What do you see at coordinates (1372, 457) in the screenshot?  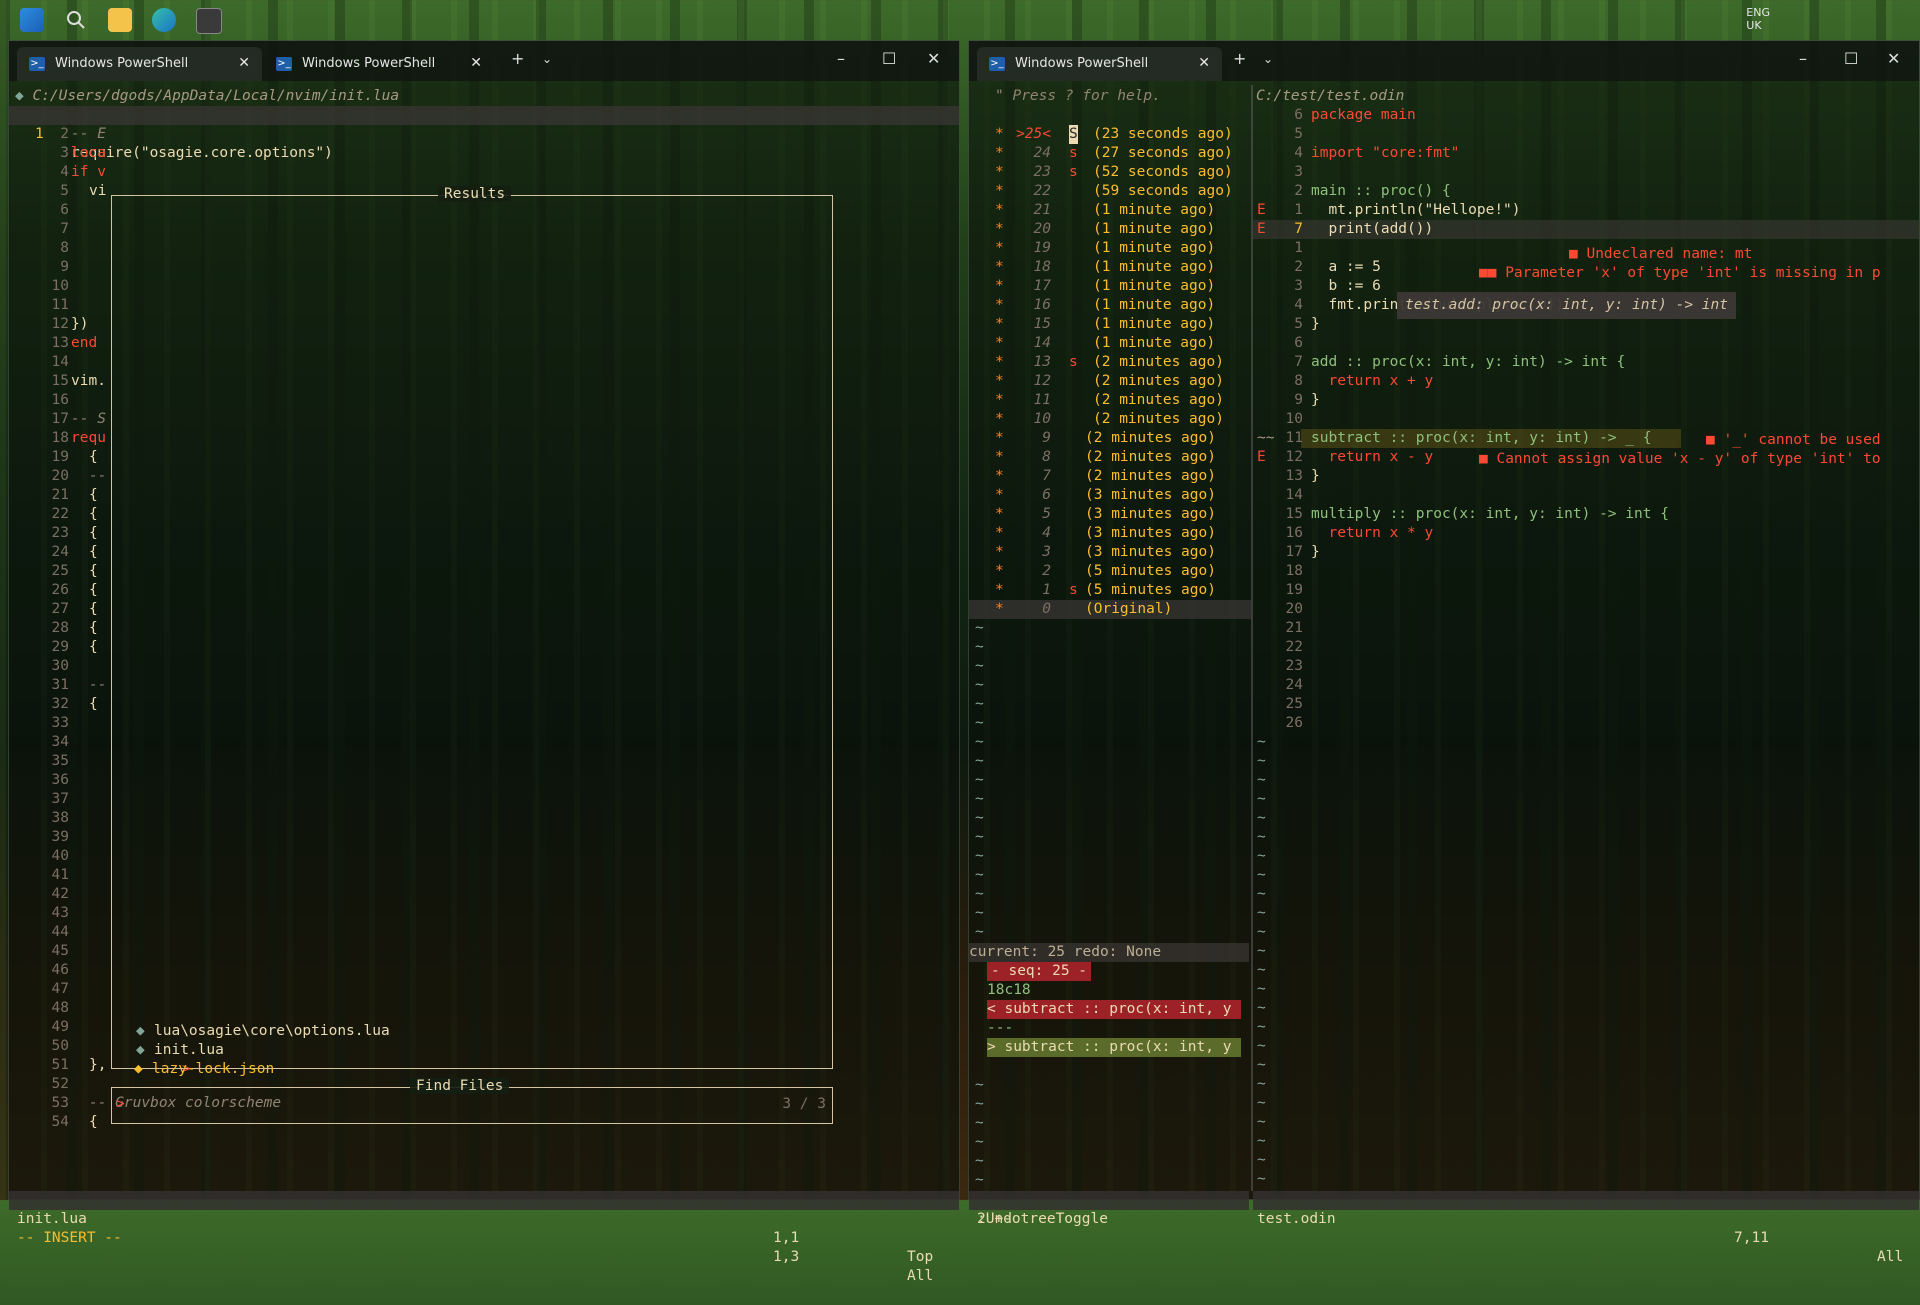 I see `code-line: return x - y` at bounding box center [1372, 457].